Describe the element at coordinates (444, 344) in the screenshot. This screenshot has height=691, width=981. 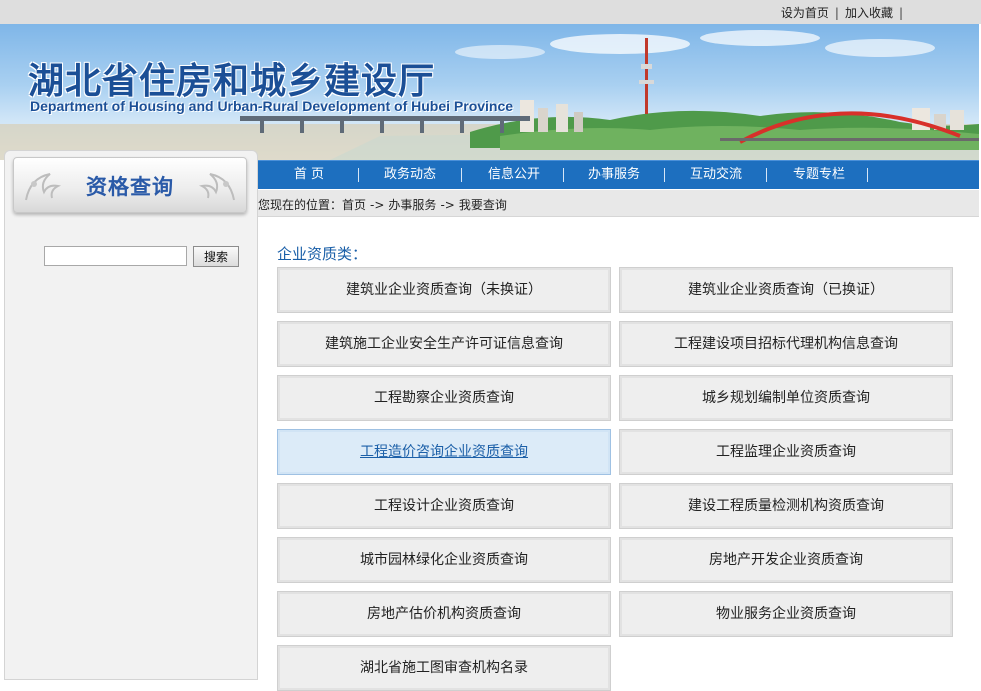
I see `query-button-safety-permit: 建筑施工企业安全生产许可证信息查询` at that location.